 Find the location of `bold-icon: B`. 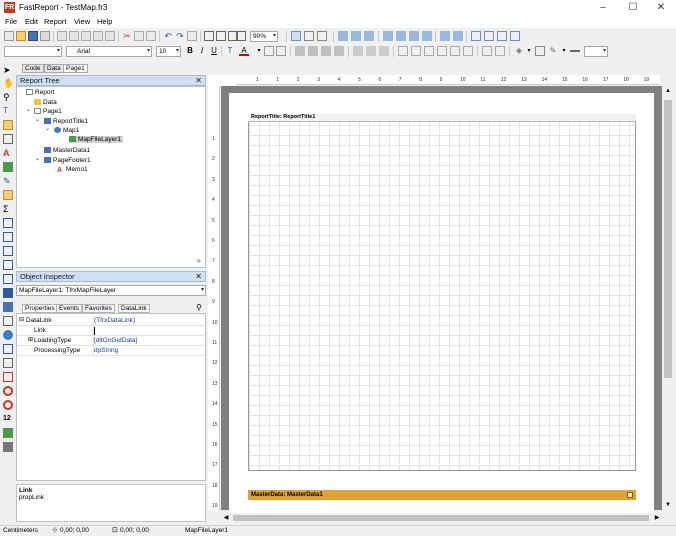

bold-icon: B is located at coordinates (190, 51).